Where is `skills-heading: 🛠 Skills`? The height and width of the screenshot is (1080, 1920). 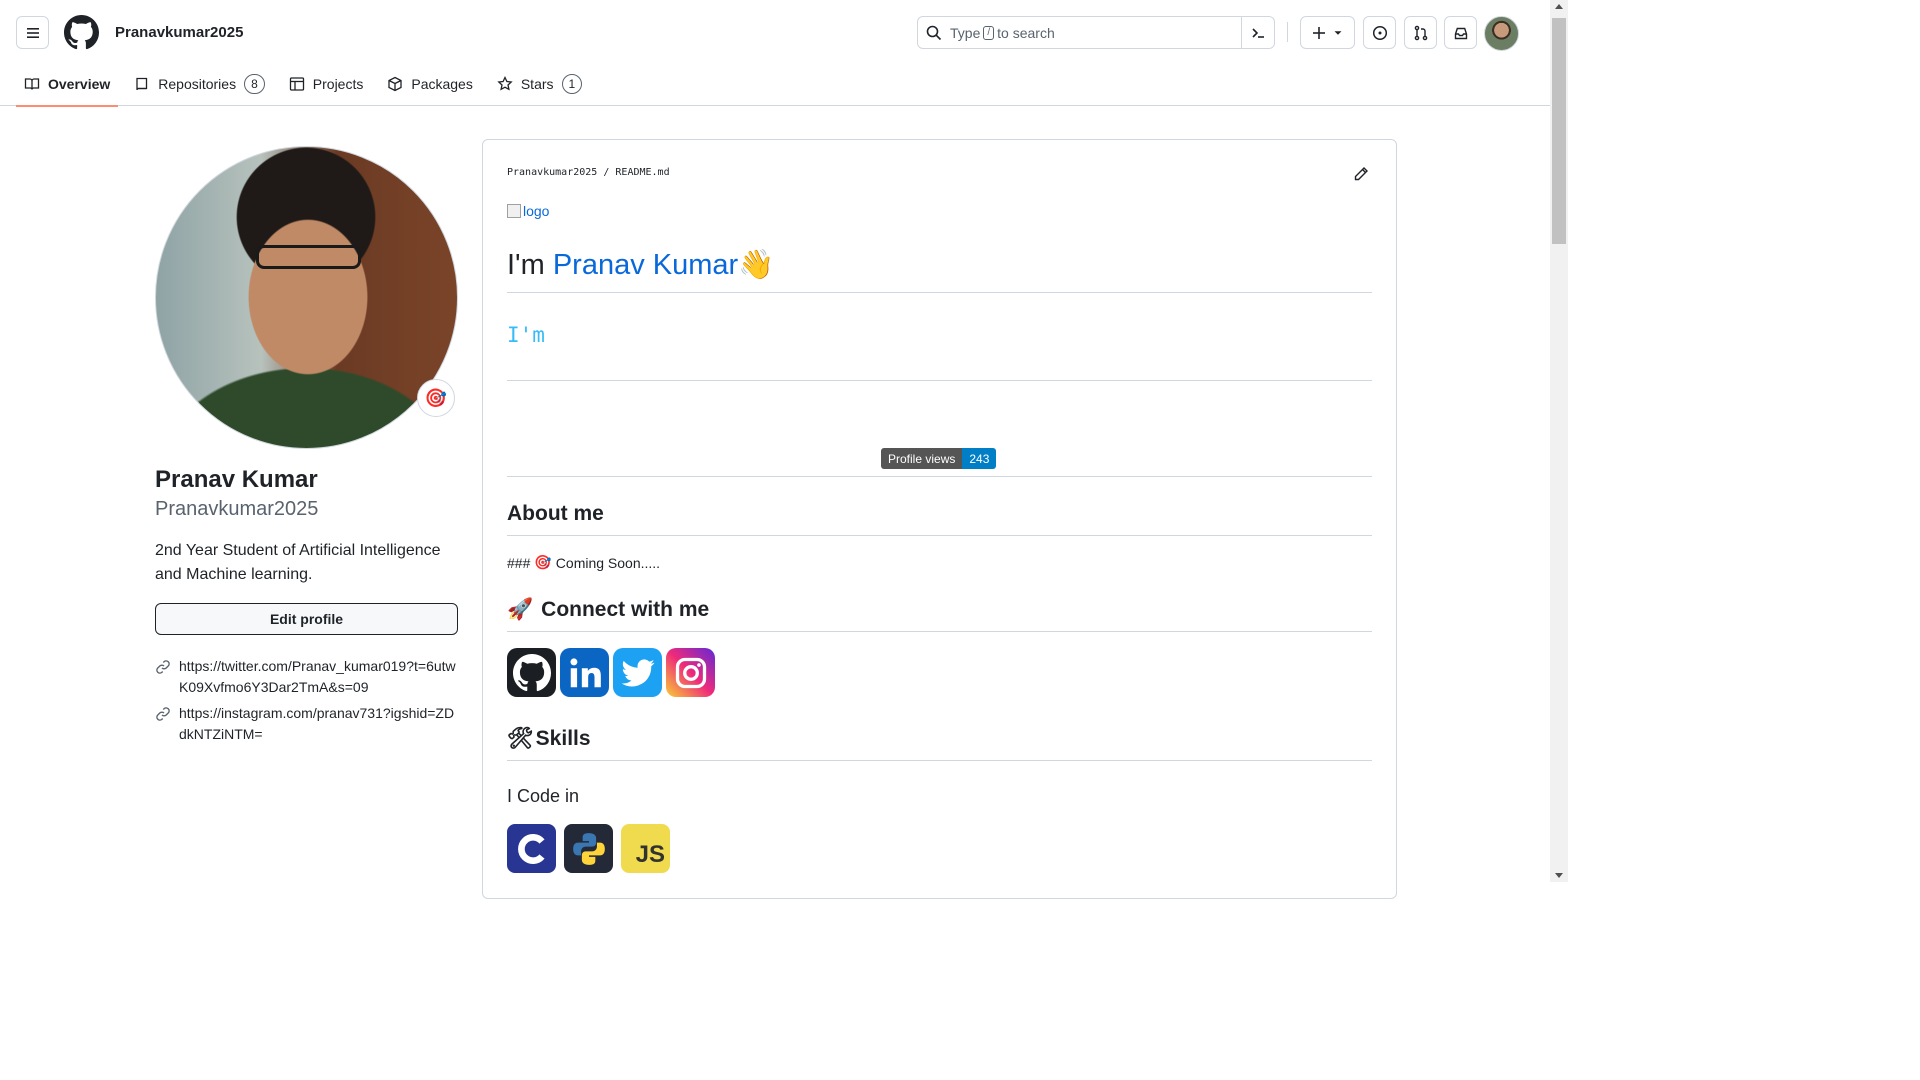 skills-heading: 🛠 Skills is located at coordinates (549, 739).